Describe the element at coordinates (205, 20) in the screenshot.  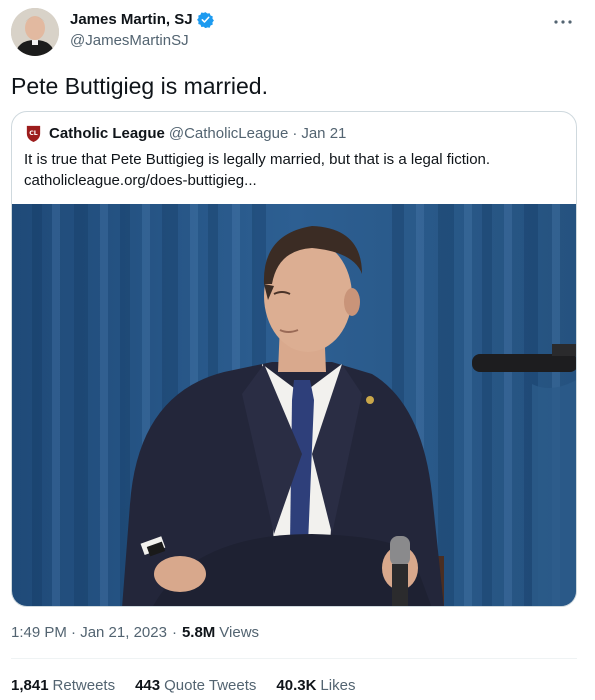
I see `verified-badge-icon` at that location.